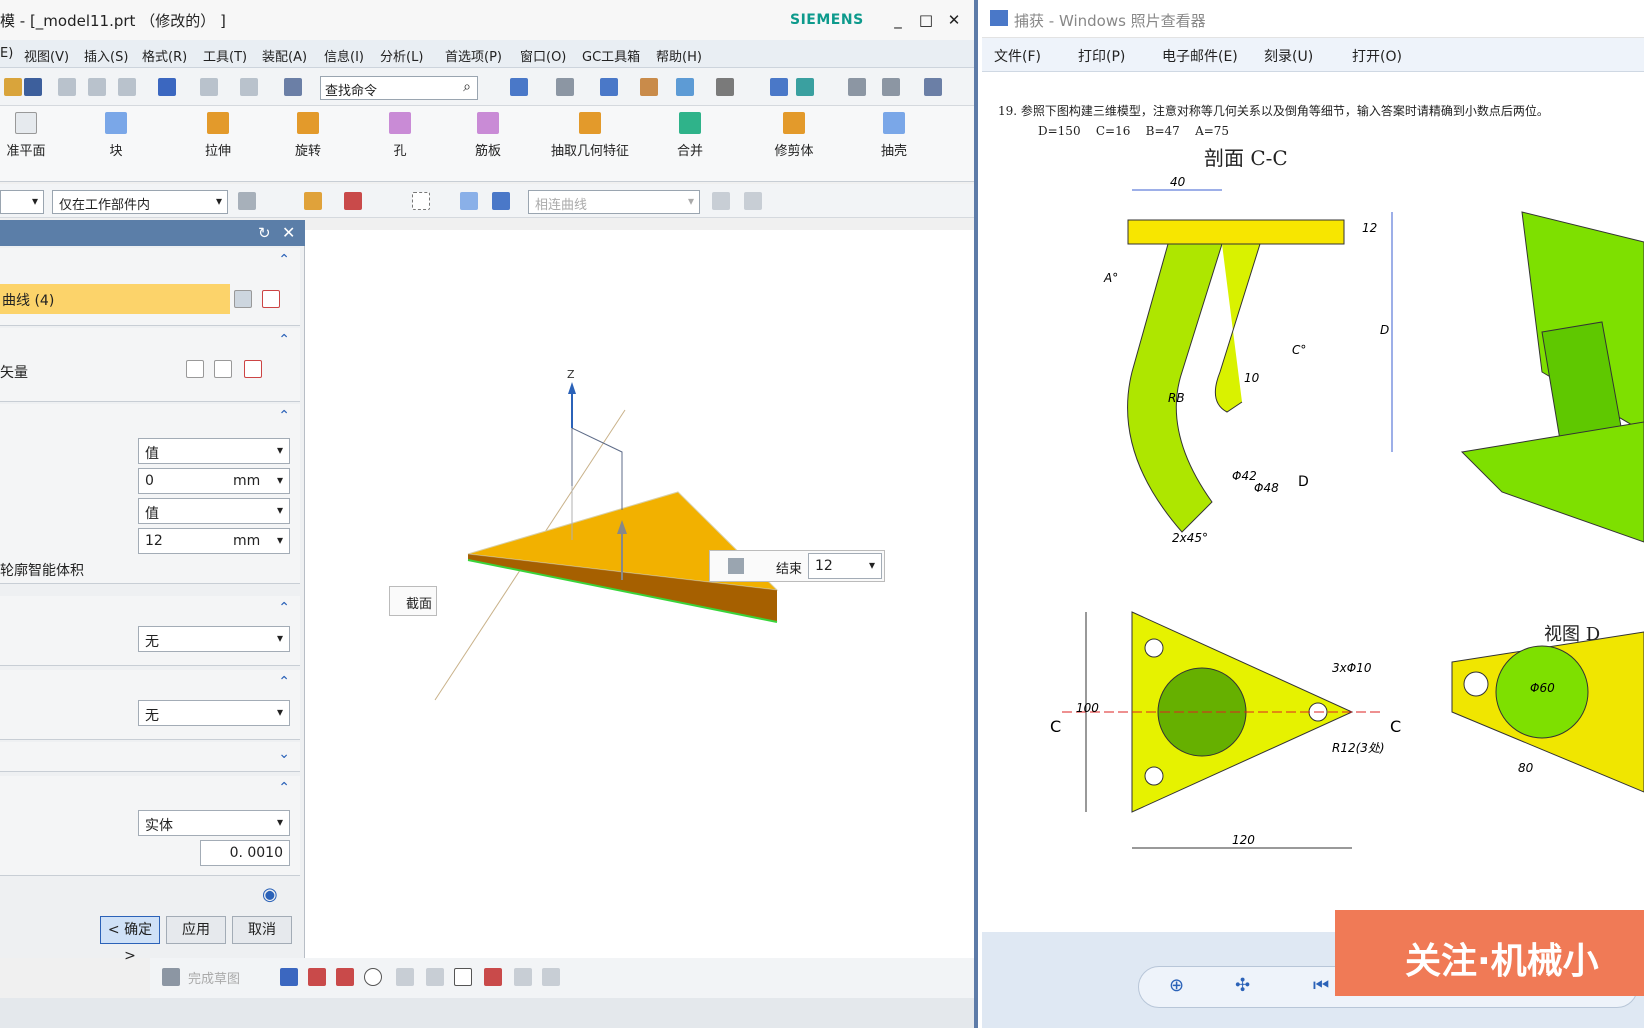 The width and height of the screenshot is (1644, 1028). What do you see at coordinates (313, 201) in the screenshot?
I see `select-filter-icon` at bounding box center [313, 201].